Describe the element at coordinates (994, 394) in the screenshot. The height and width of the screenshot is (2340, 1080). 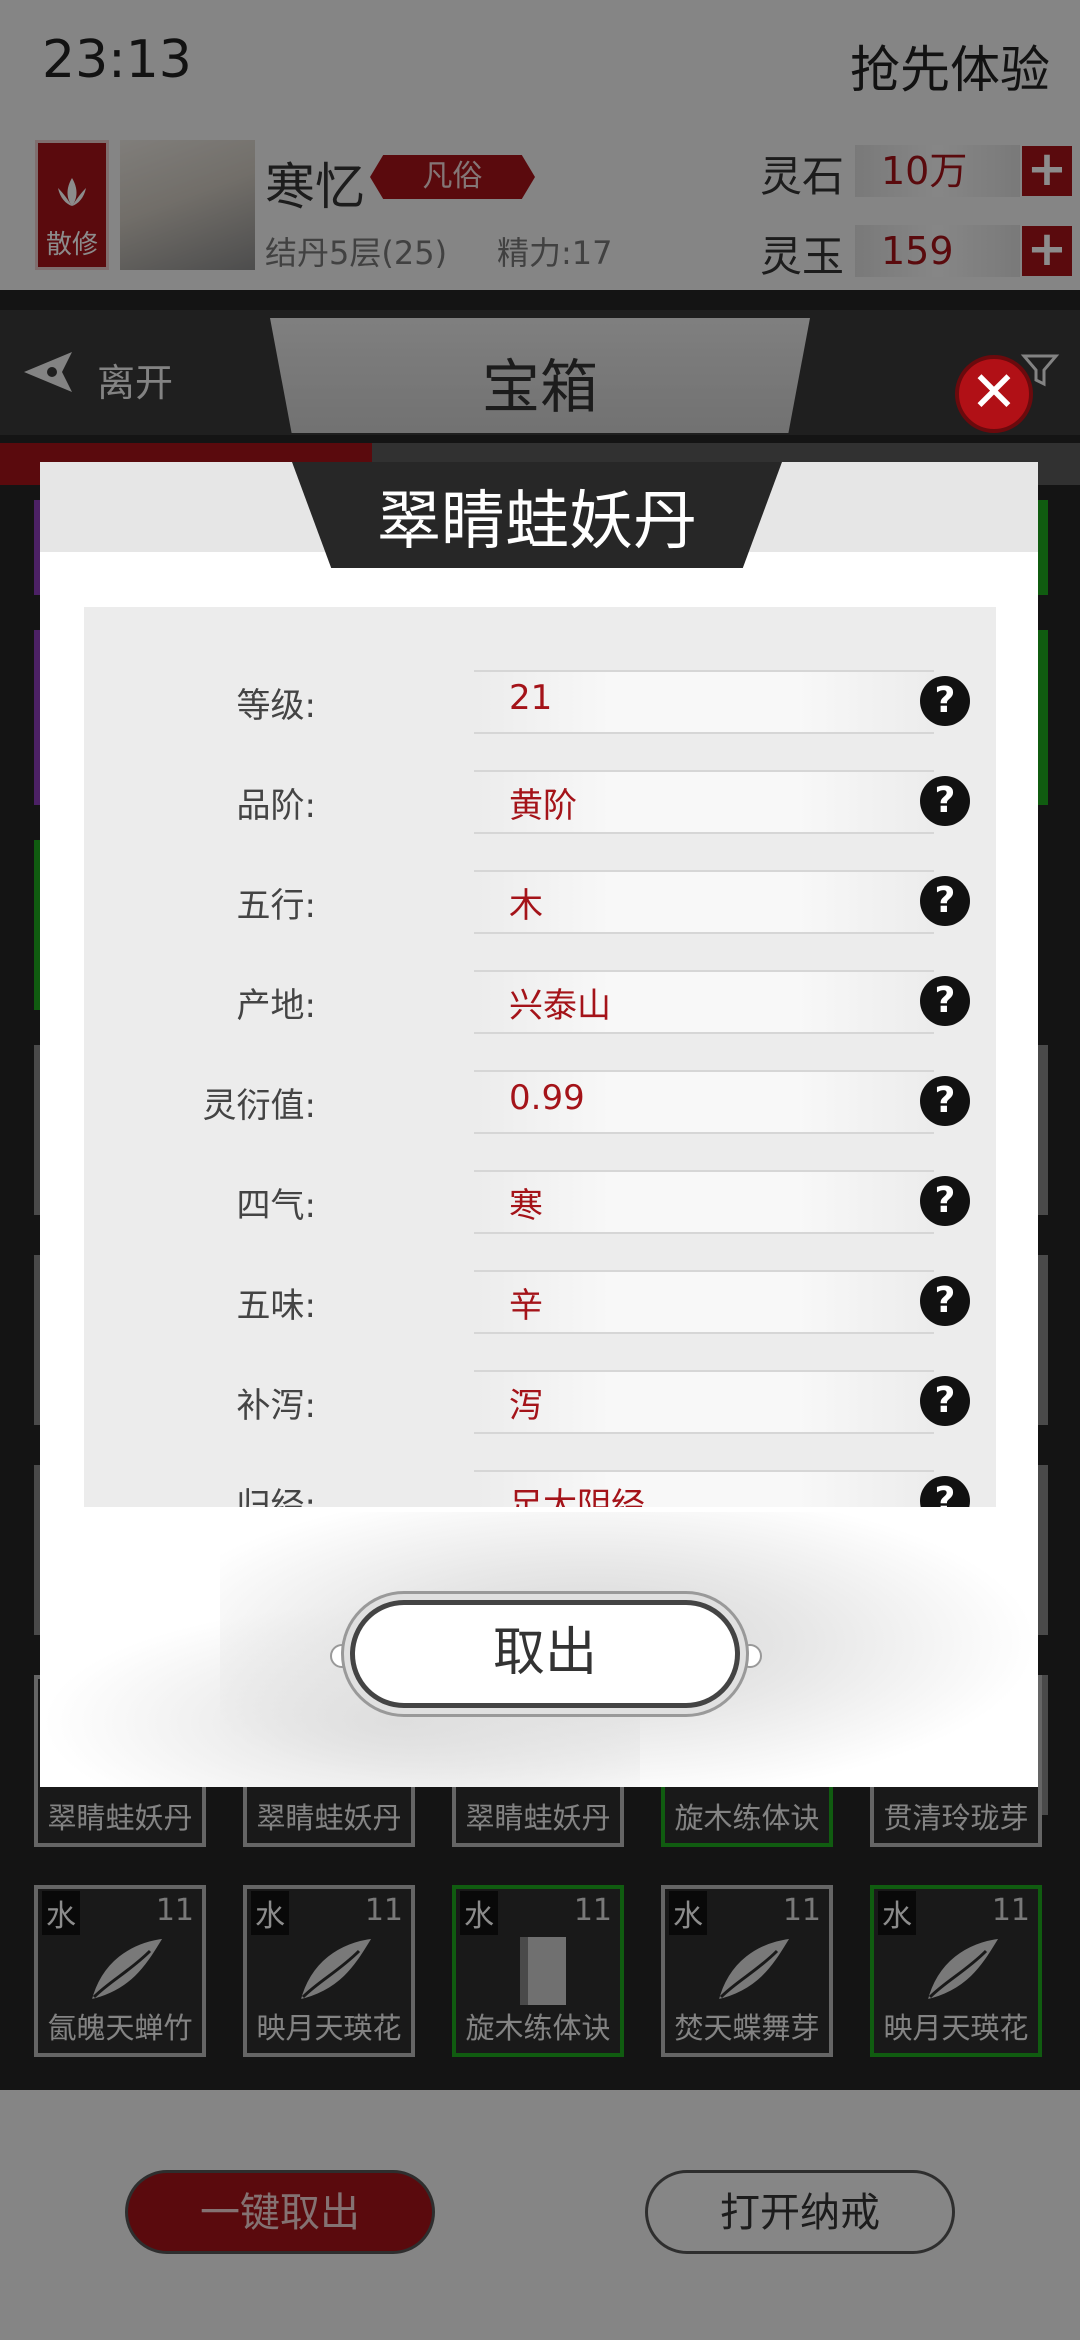
I see `close-icon: ✕` at that location.